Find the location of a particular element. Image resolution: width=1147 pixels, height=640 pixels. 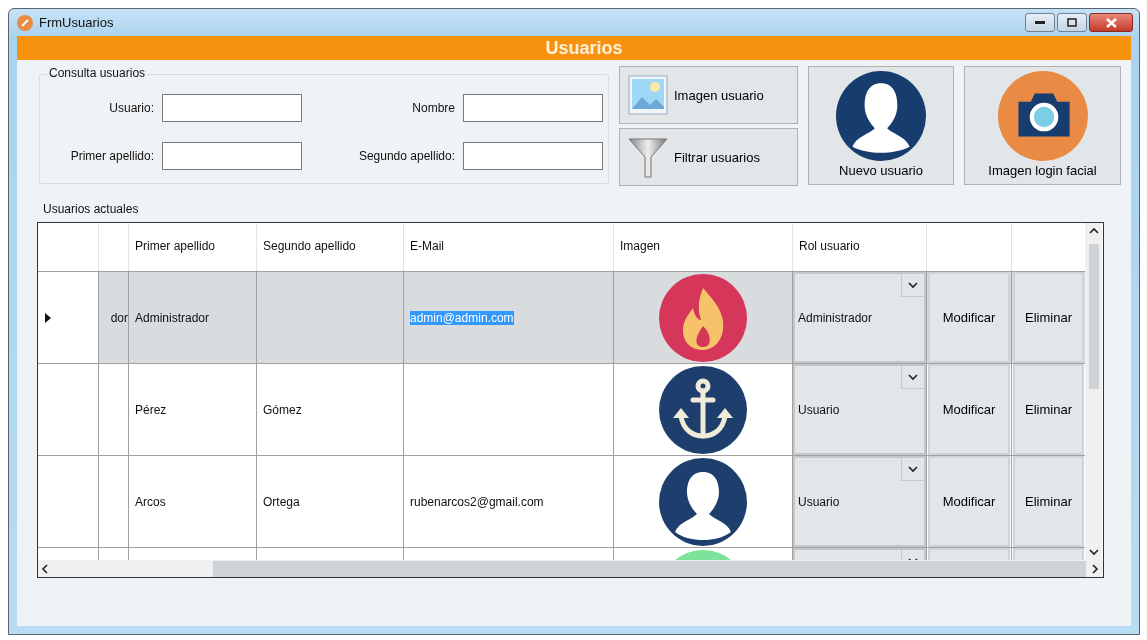

minimize-button is located at coordinates (1040, 22).